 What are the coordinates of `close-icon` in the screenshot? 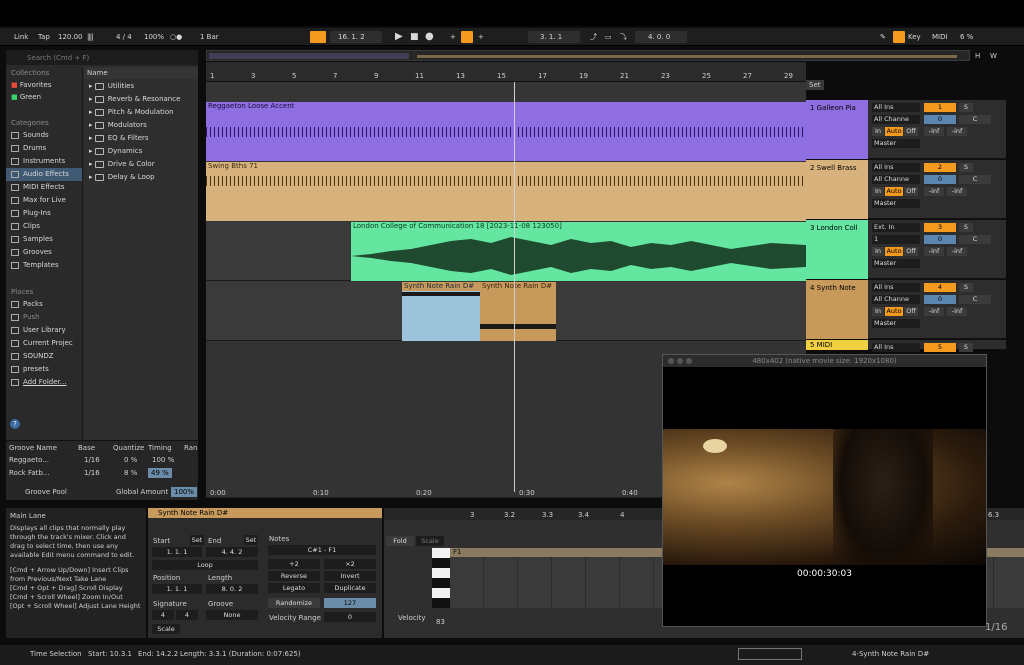 It's located at (671, 361).